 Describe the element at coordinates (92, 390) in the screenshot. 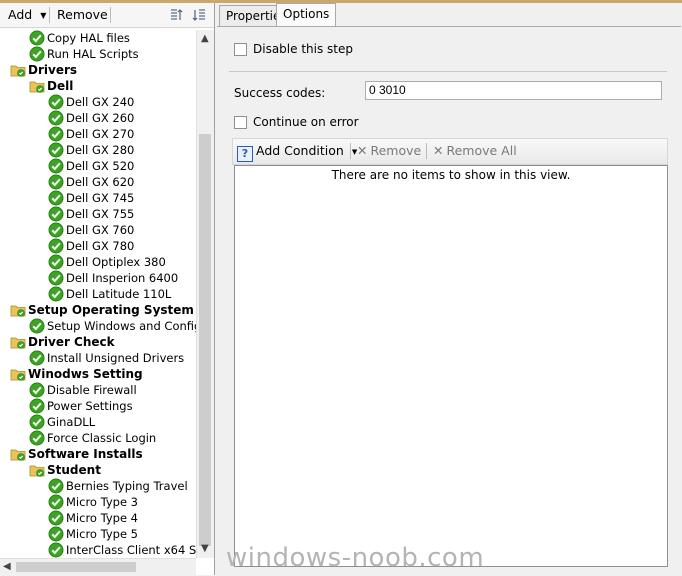

I see `tree-item-label: Disable Firewall` at that location.